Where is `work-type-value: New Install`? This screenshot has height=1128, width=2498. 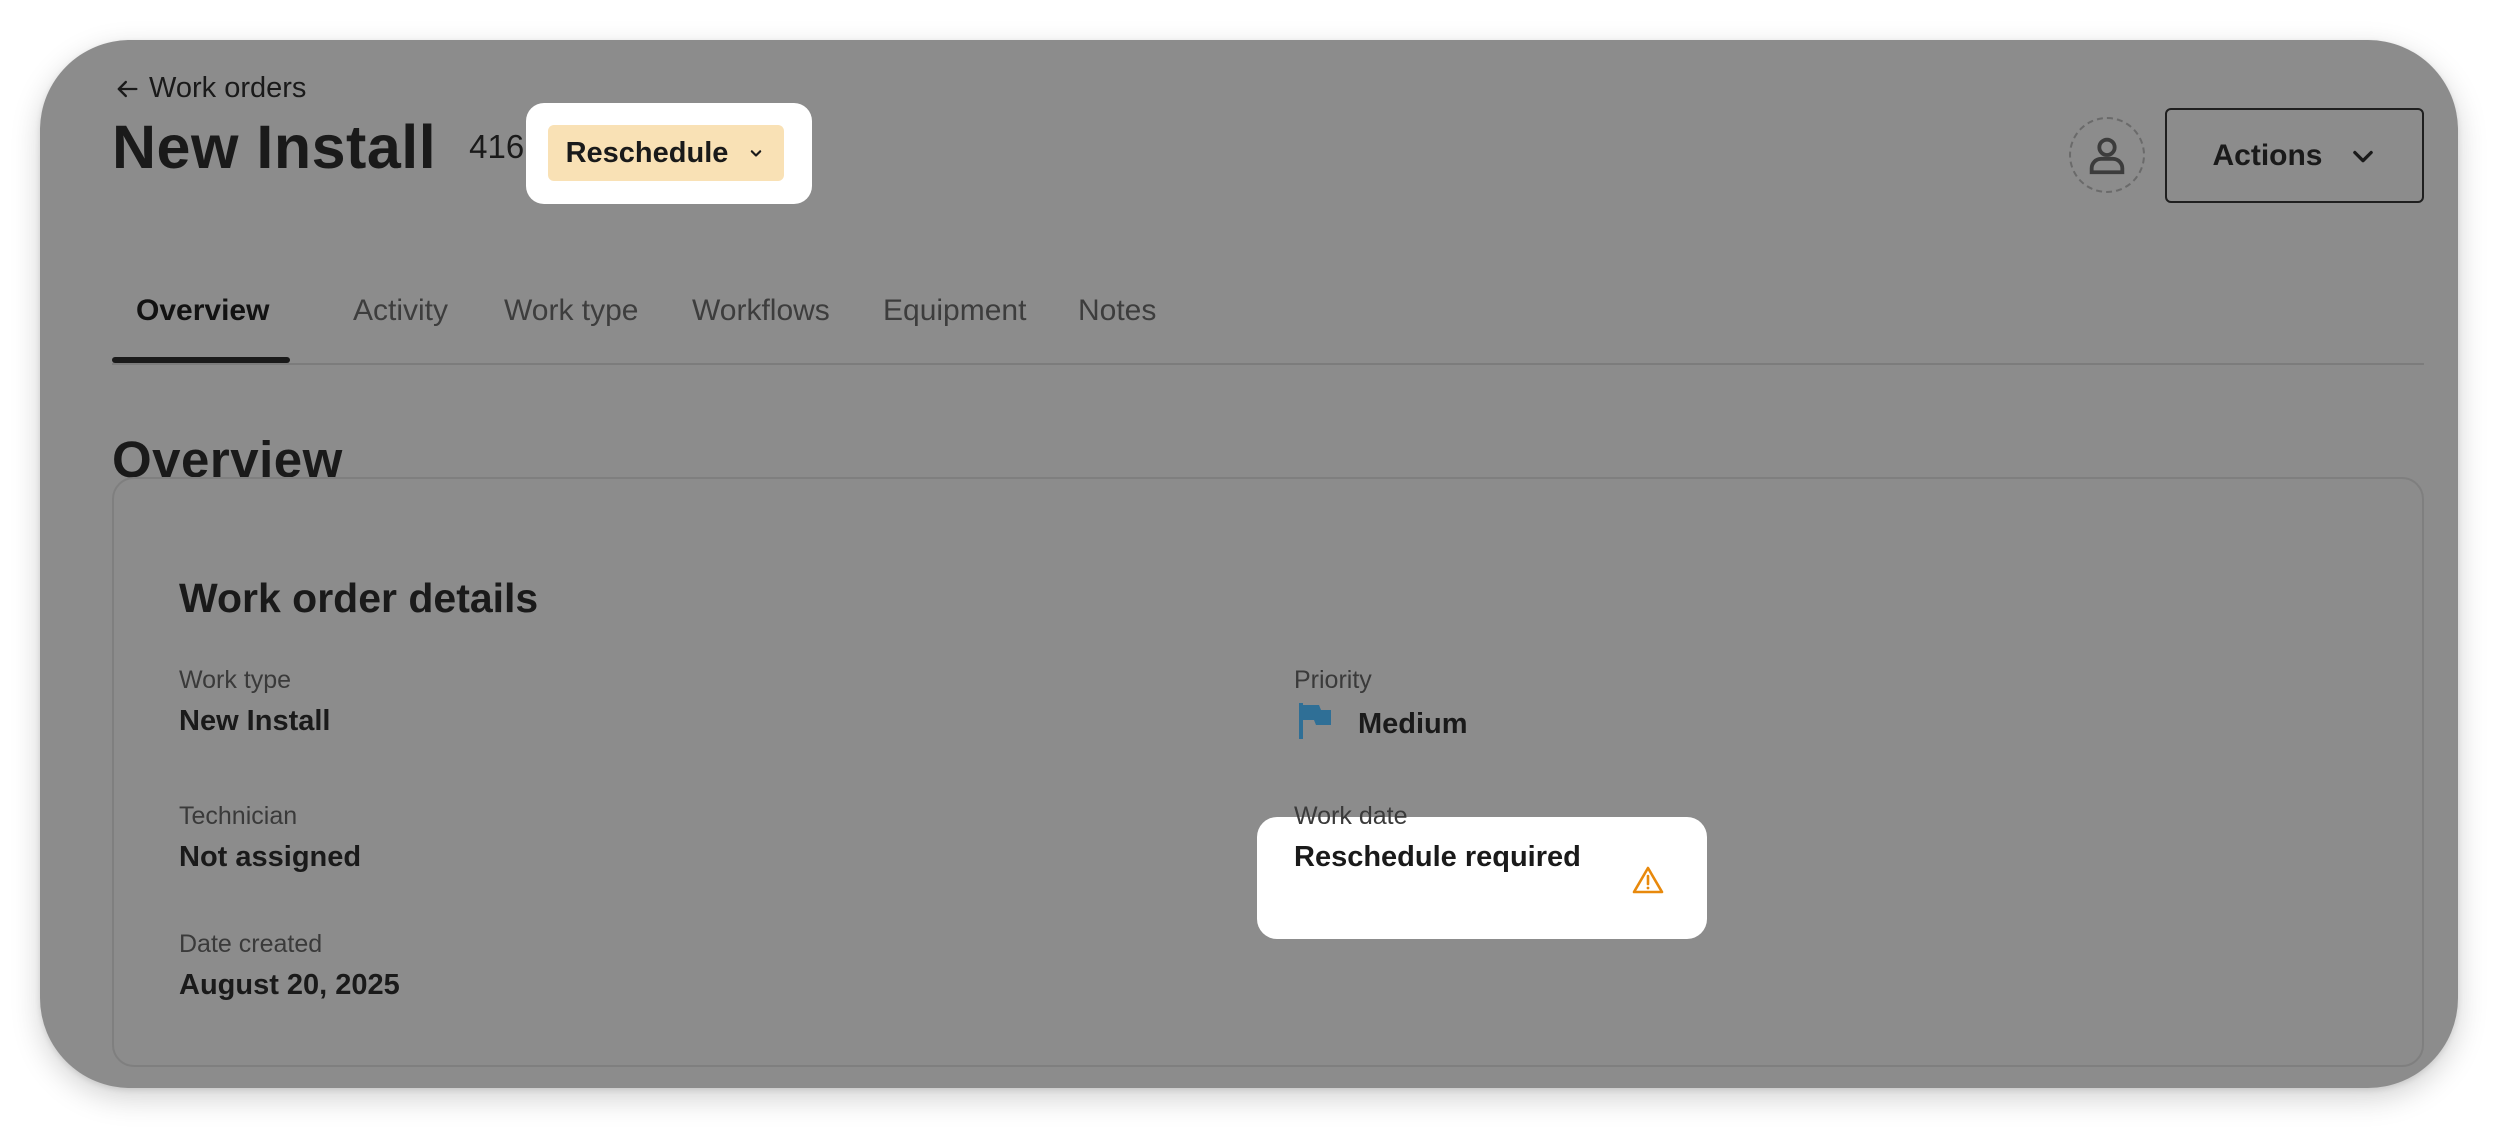
work-type-value: New Install is located at coordinates (255, 721).